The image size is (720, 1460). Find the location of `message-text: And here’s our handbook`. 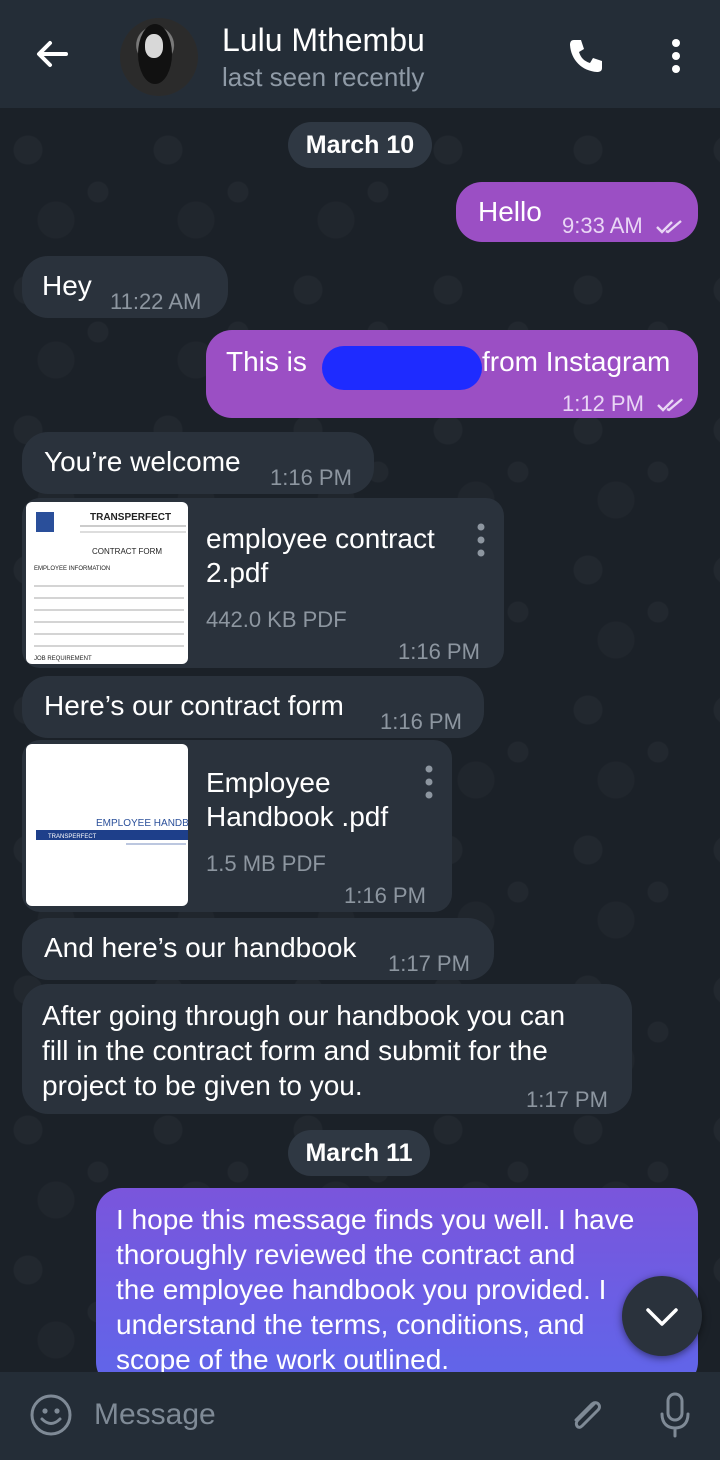

message-text: And here’s our handbook is located at coordinates (200, 947).